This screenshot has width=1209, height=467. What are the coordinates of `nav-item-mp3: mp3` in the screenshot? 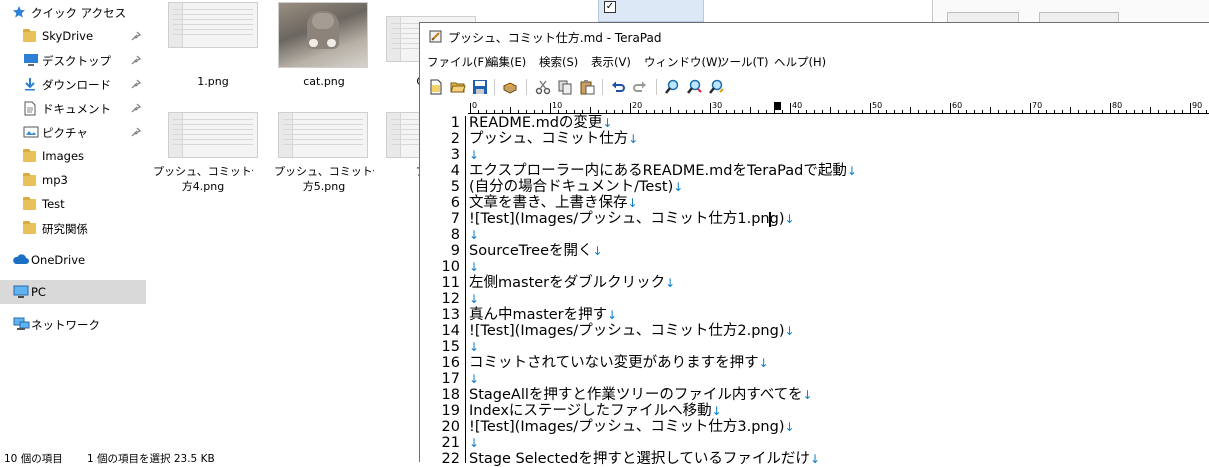 It's located at (73, 180).